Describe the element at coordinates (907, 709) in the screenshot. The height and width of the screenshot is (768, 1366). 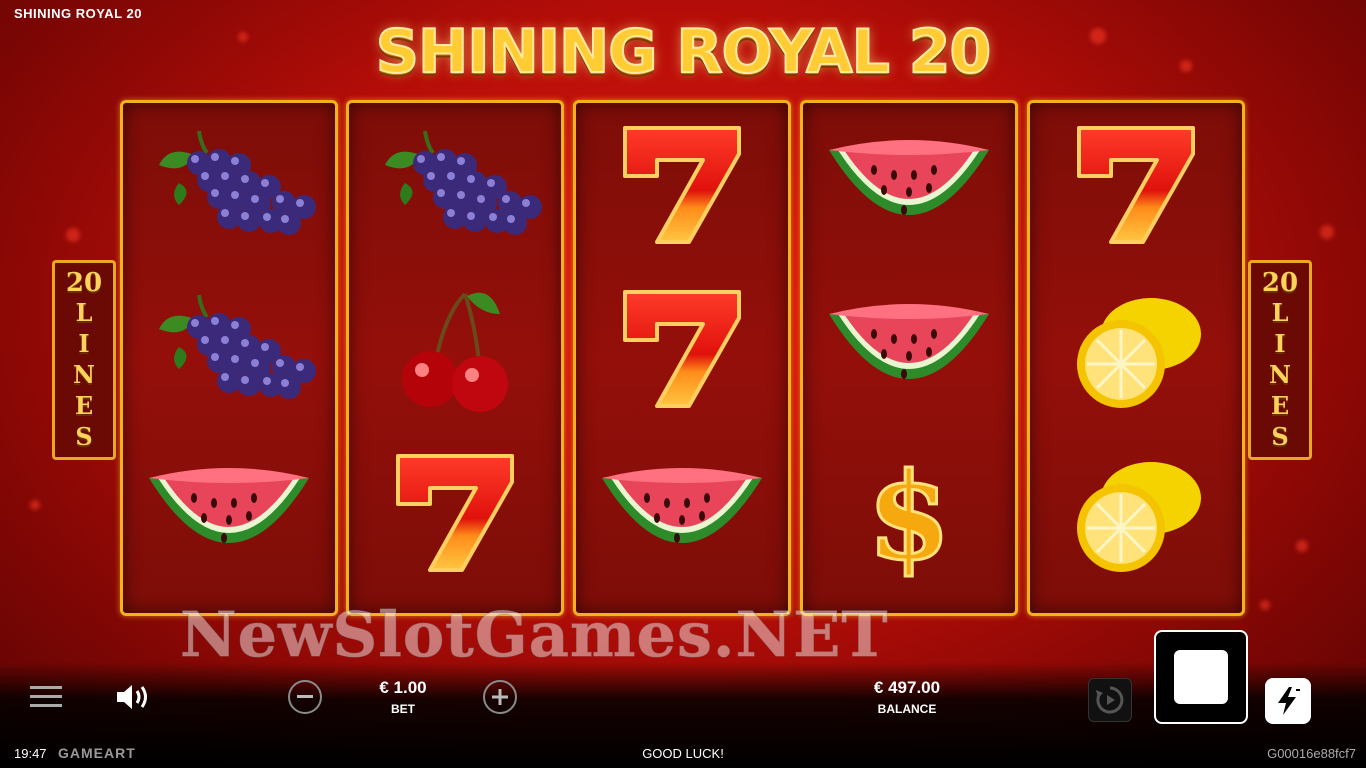
I see `balance-label: BALANCE` at that location.